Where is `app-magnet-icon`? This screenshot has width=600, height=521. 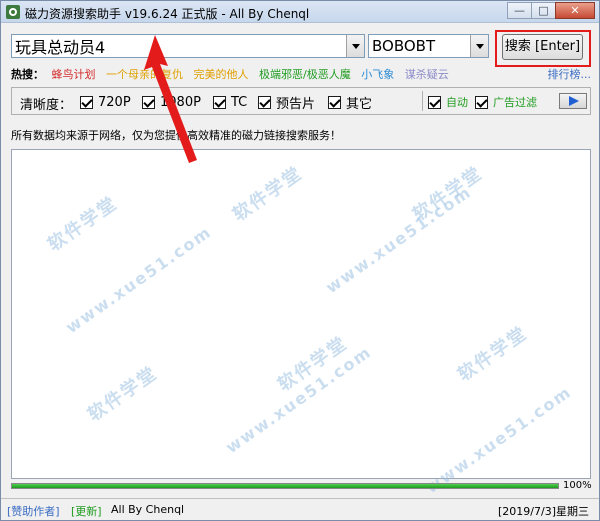
app-magnet-icon is located at coordinates (13, 12).